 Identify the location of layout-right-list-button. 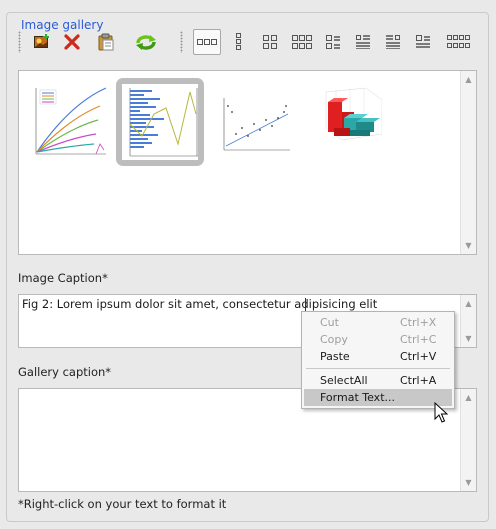
(393, 42).